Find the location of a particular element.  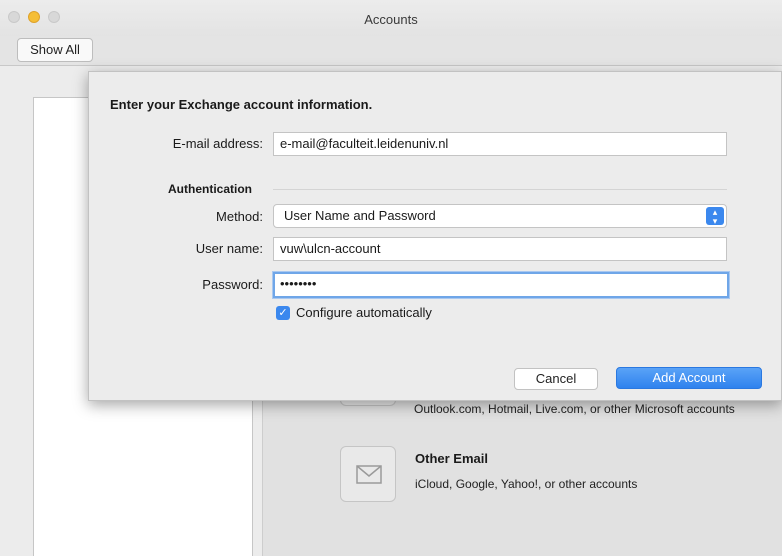

checkmark-icon: ✓ is located at coordinates (283, 313).